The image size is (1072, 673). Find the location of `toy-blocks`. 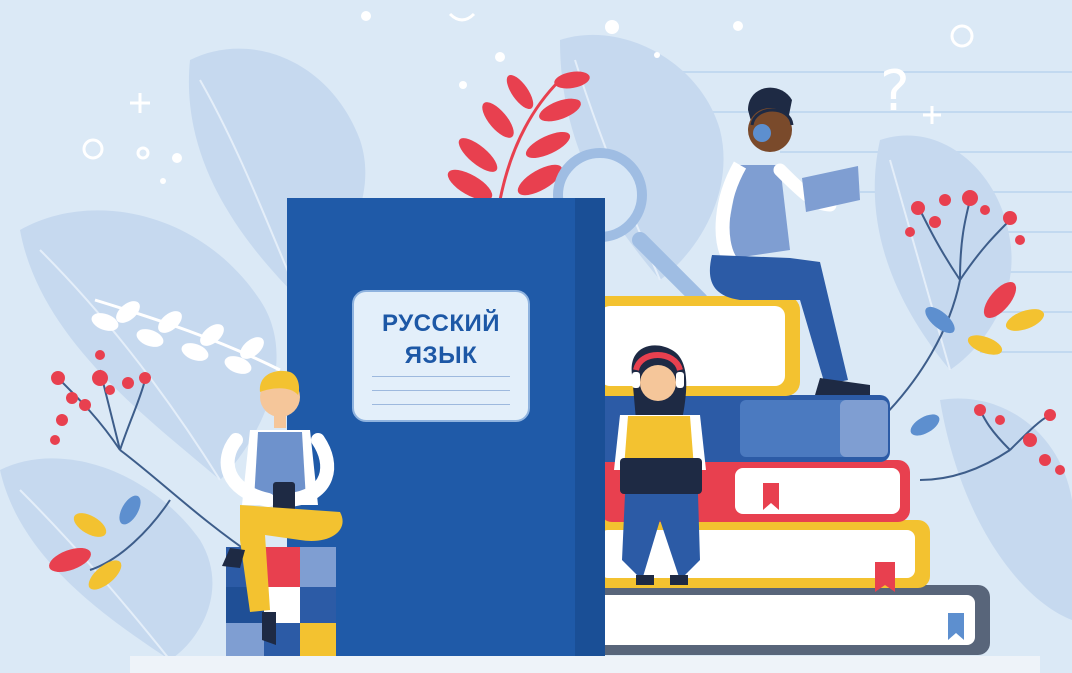

toy-blocks is located at coordinates (281, 601).